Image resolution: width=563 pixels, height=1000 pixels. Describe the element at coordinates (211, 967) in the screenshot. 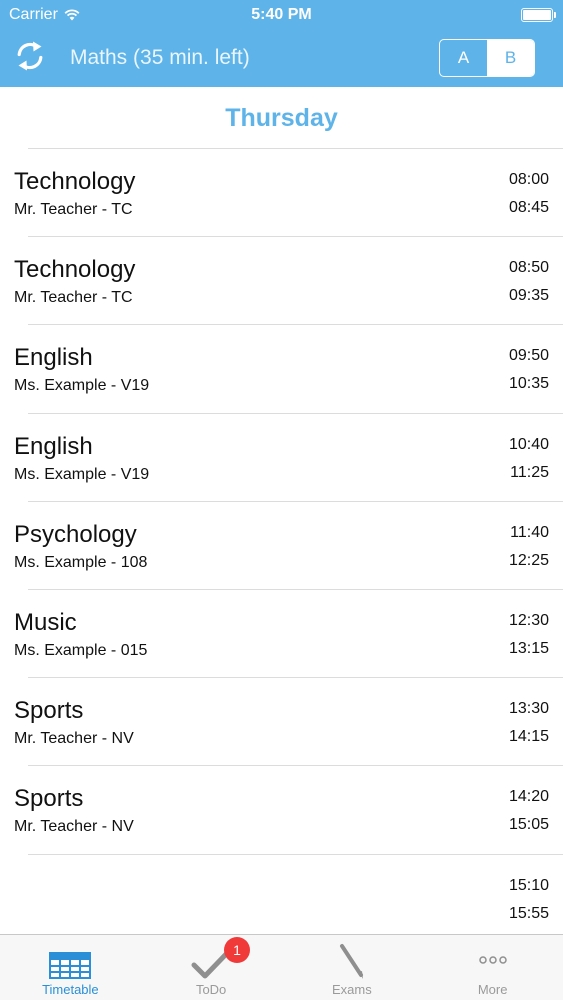

I see `tab-todo: ToDo` at that location.